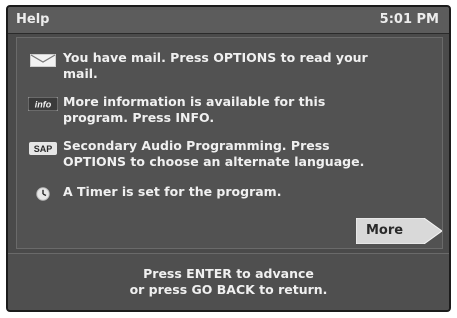 Image resolution: width=457 pixels, height=318 pixels. What do you see at coordinates (43, 194) in the screenshot?
I see `timer-icon` at bounding box center [43, 194].